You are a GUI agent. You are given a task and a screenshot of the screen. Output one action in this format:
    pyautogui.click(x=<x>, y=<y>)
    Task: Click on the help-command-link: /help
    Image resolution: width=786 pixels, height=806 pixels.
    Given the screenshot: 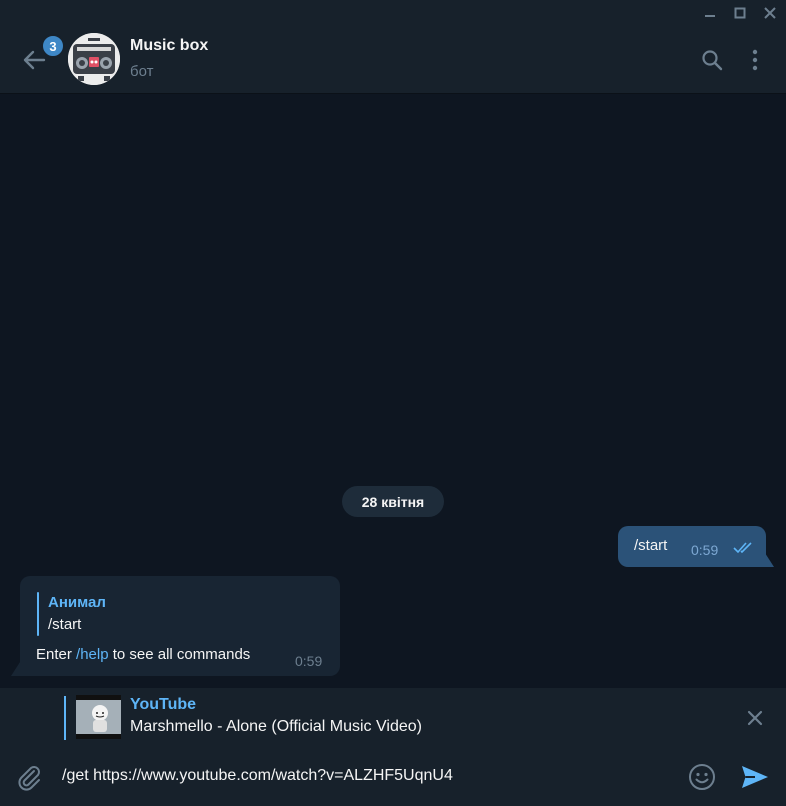 What is the action you would take?
    pyautogui.click(x=92, y=654)
    